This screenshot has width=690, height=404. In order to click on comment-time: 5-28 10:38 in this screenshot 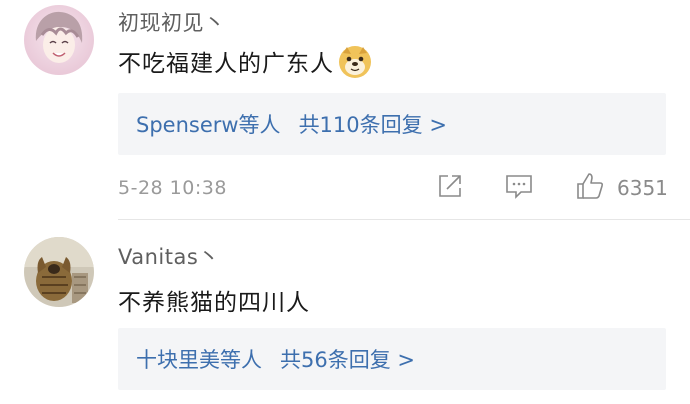, I will do `click(172, 188)`.